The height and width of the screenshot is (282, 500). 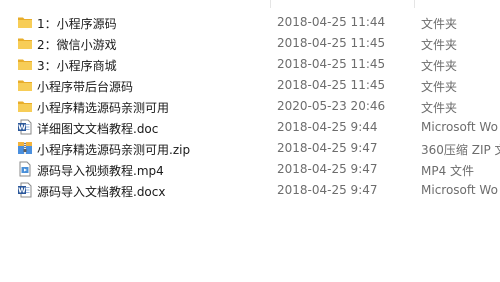 I want to click on file-row: 2：微信小游戏 2018-04-25 11:45 文件夹, so click(x=250, y=43).